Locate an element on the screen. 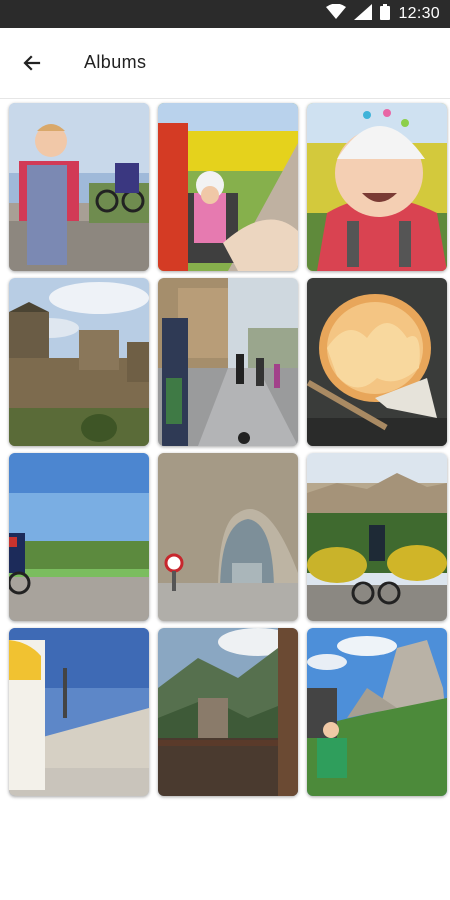 This screenshot has height=900, width=450. album-thumbnail-cyclist-village is located at coordinates (377, 537).